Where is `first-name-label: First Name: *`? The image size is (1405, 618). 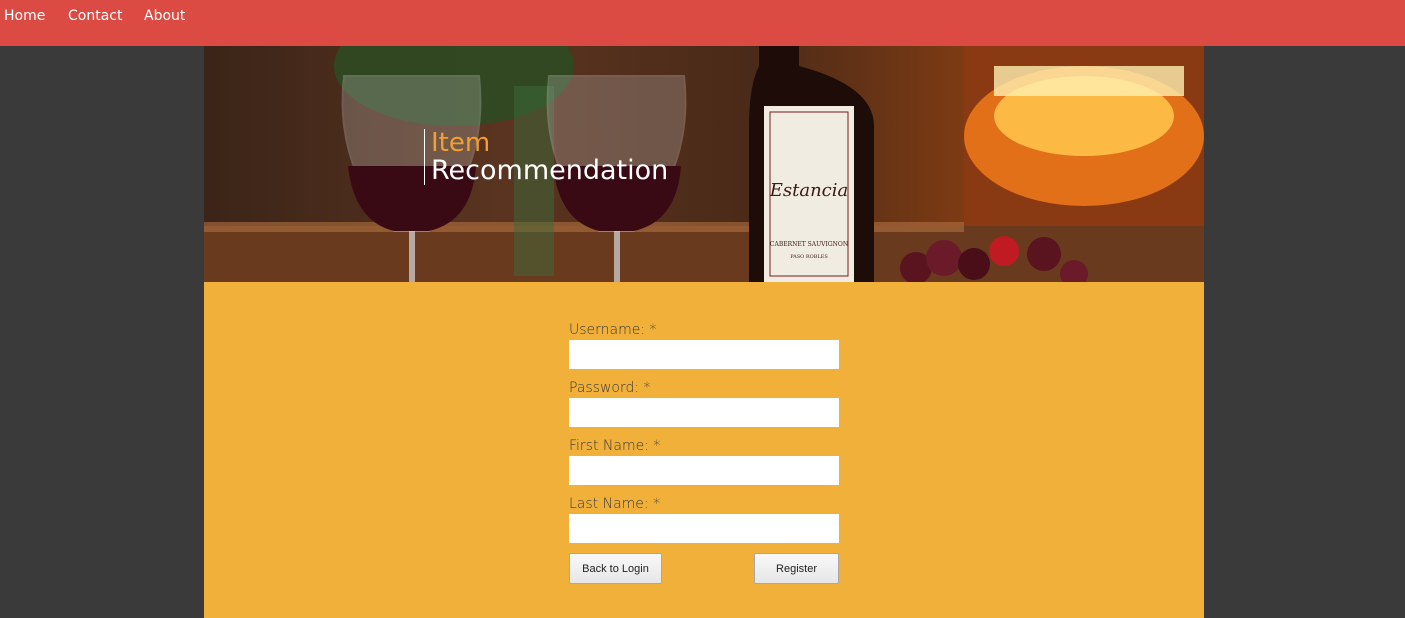
first-name-label: First Name: * is located at coordinates (615, 446).